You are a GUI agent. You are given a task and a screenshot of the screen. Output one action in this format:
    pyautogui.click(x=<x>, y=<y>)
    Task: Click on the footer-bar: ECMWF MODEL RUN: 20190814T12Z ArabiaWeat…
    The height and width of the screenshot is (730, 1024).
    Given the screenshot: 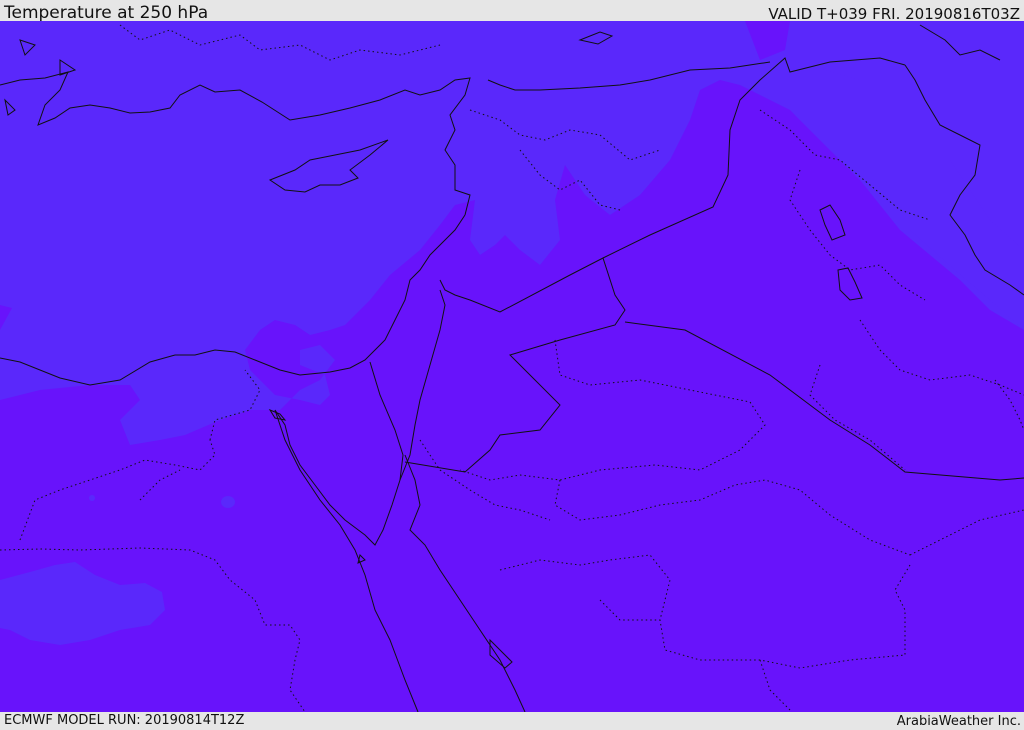 What is the action you would take?
    pyautogui.click(x=512, y=720)
    